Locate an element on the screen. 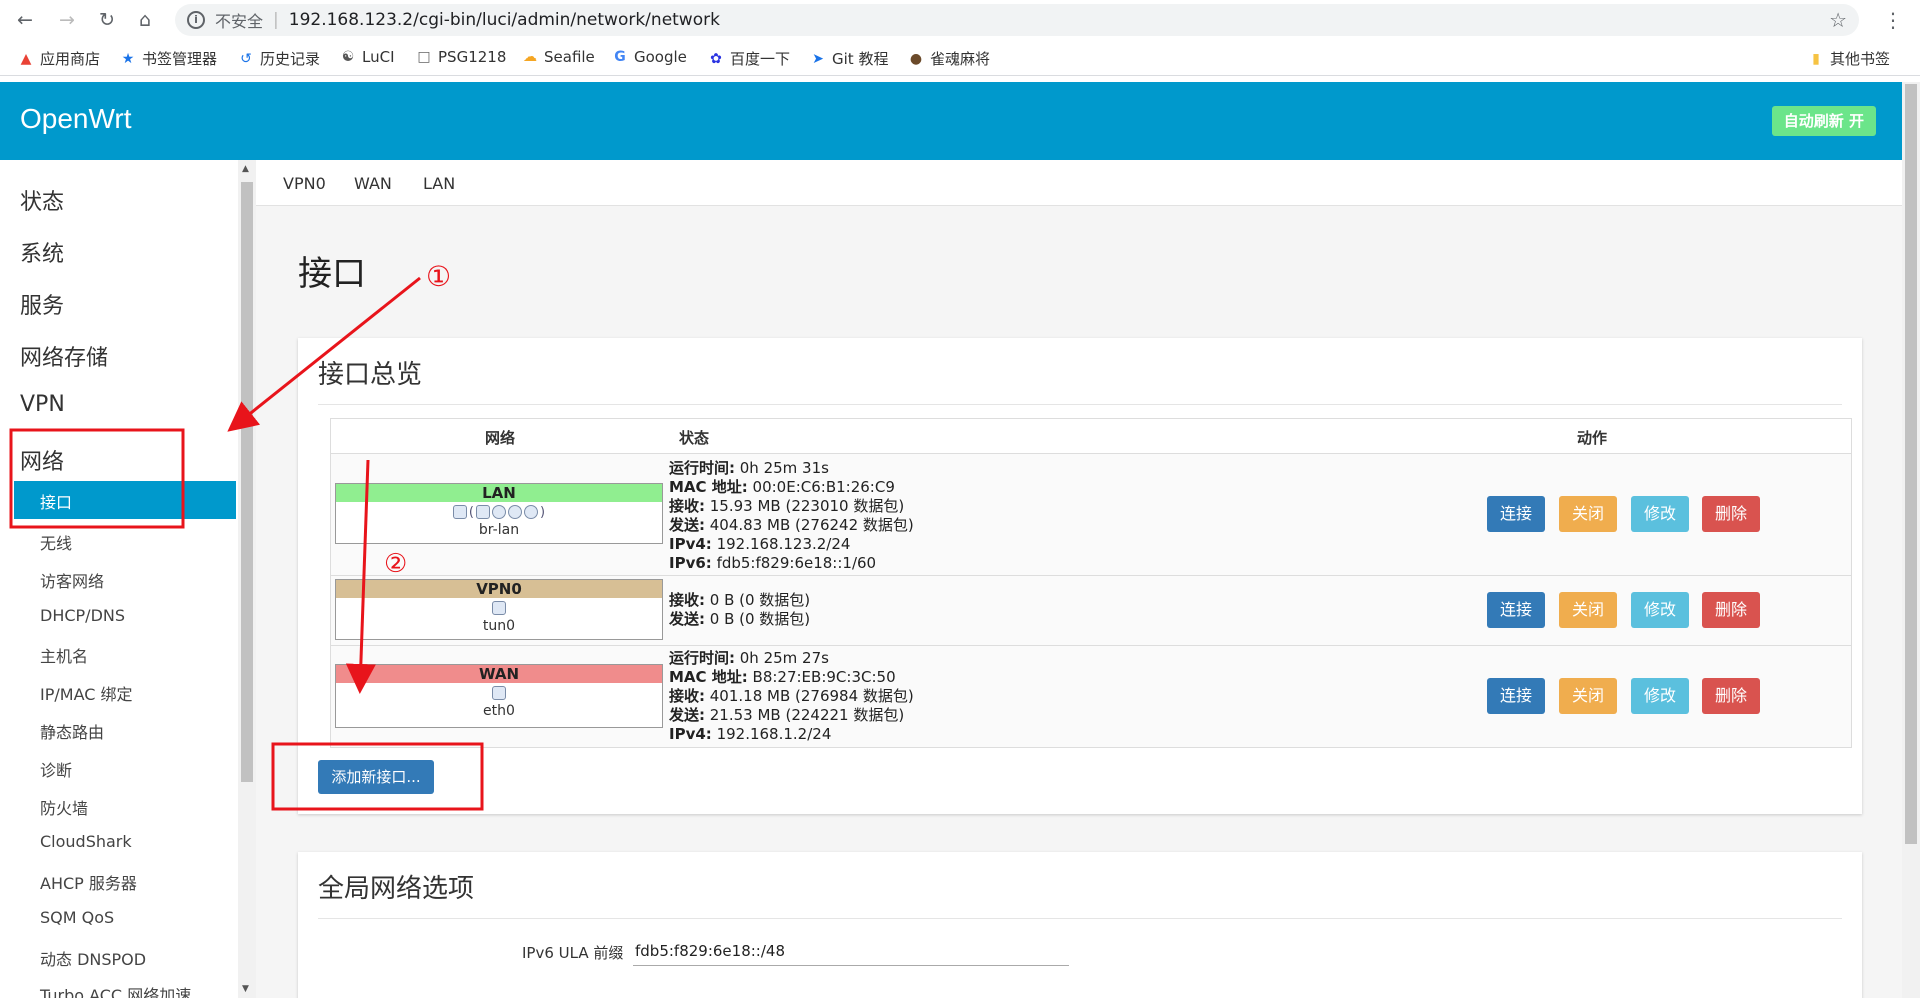  sidebar-item-dhcp: DHCP/DNS is located at coordinates (82, 615).